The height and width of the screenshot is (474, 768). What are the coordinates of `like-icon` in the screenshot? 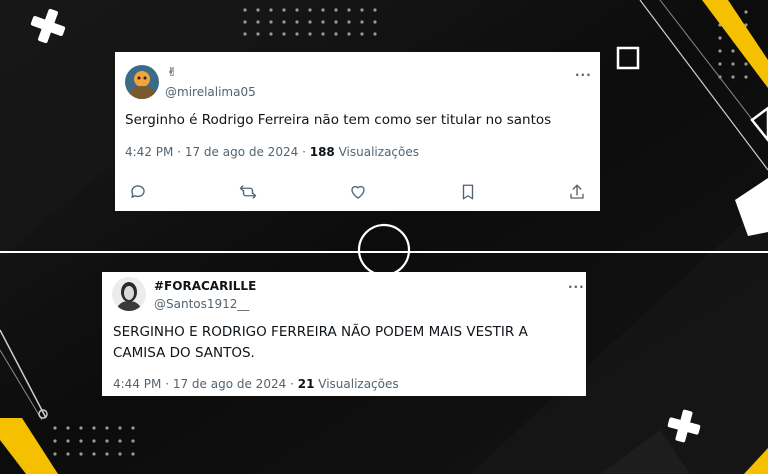 It's located at (358, 192).